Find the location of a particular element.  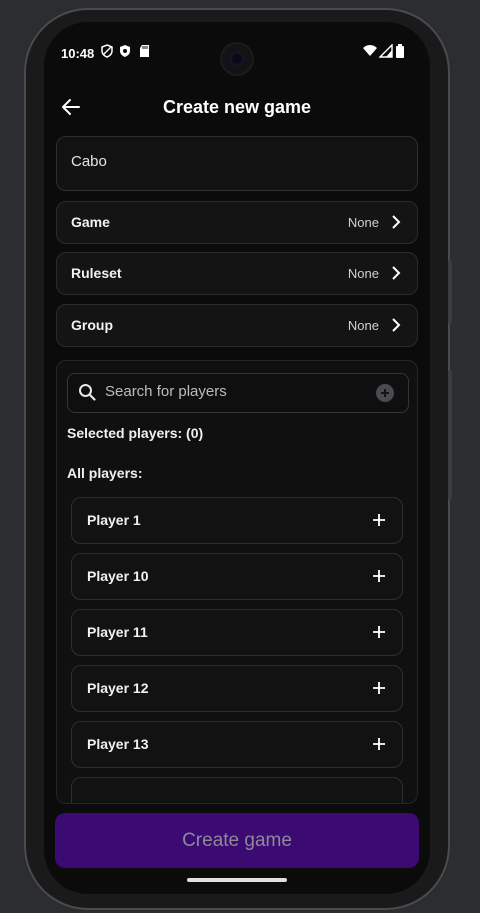

search-icon is located at coordinates (87, 392).